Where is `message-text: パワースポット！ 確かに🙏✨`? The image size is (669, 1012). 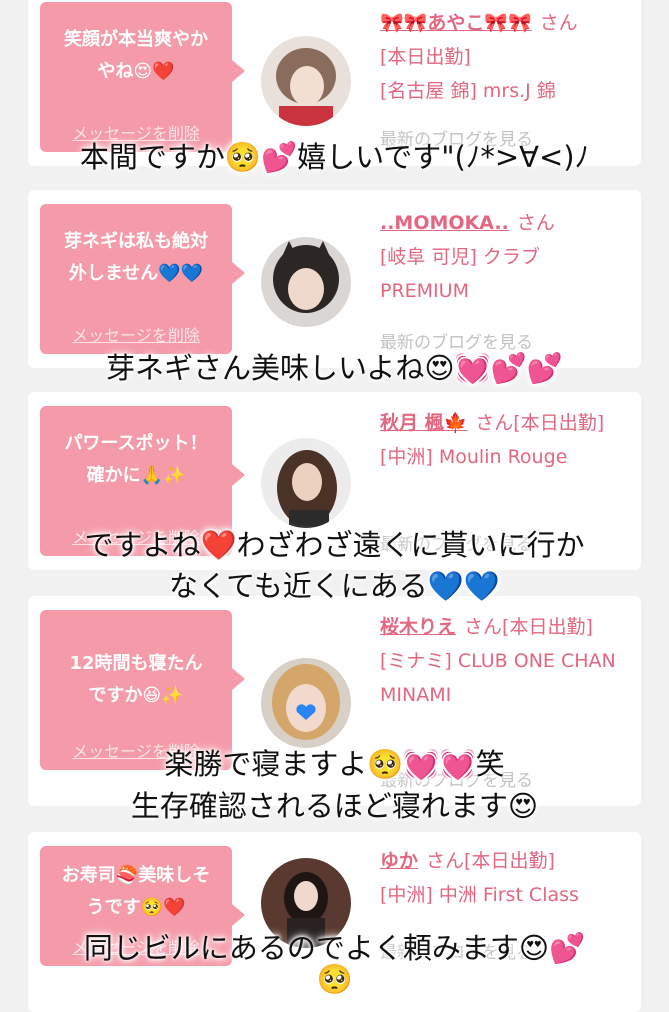
message-text: パワースポット！ 確かに🙏✨ is located at coordinates (136, 459).